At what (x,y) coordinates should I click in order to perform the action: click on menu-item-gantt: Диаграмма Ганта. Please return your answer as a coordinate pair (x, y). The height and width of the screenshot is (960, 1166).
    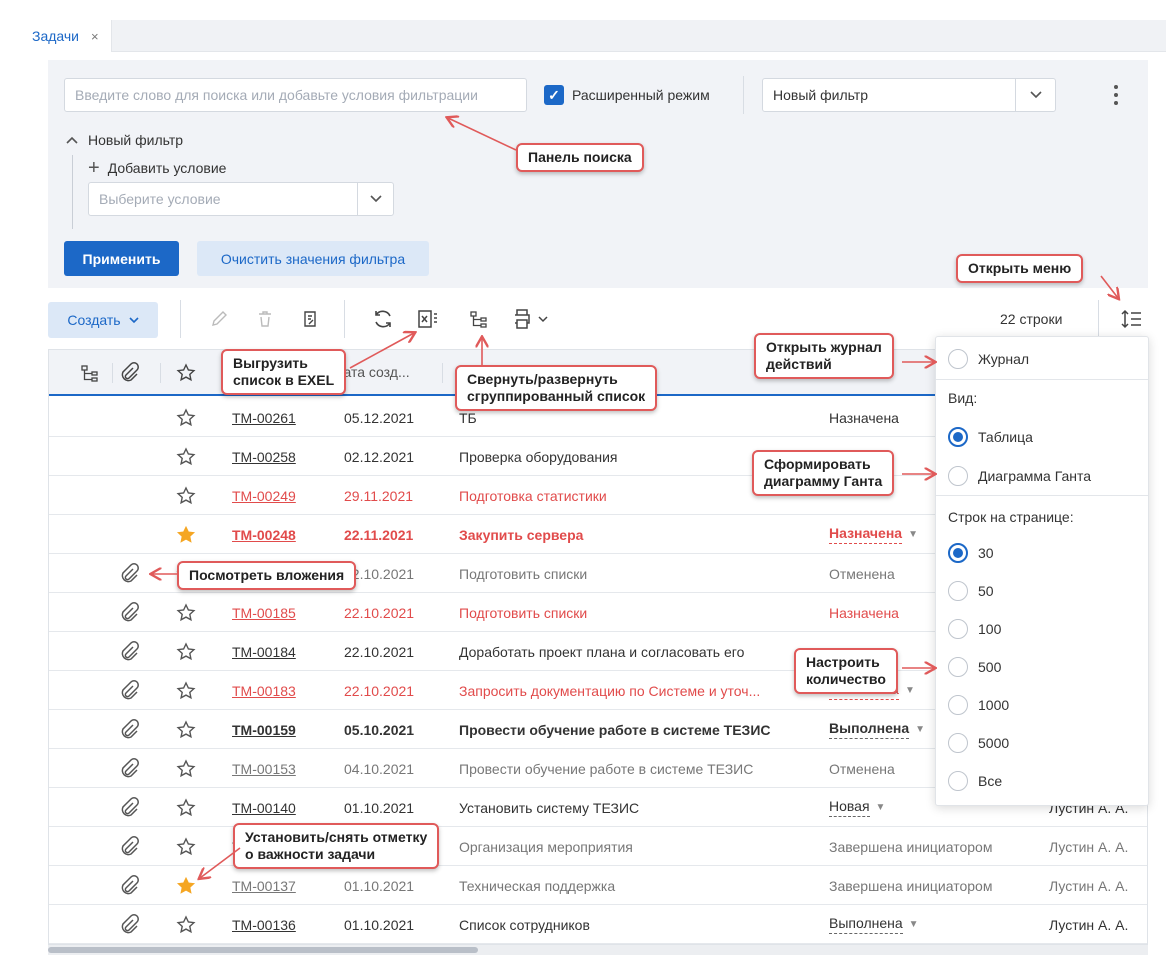
    Looking at the image, I should click on (1019, 476).